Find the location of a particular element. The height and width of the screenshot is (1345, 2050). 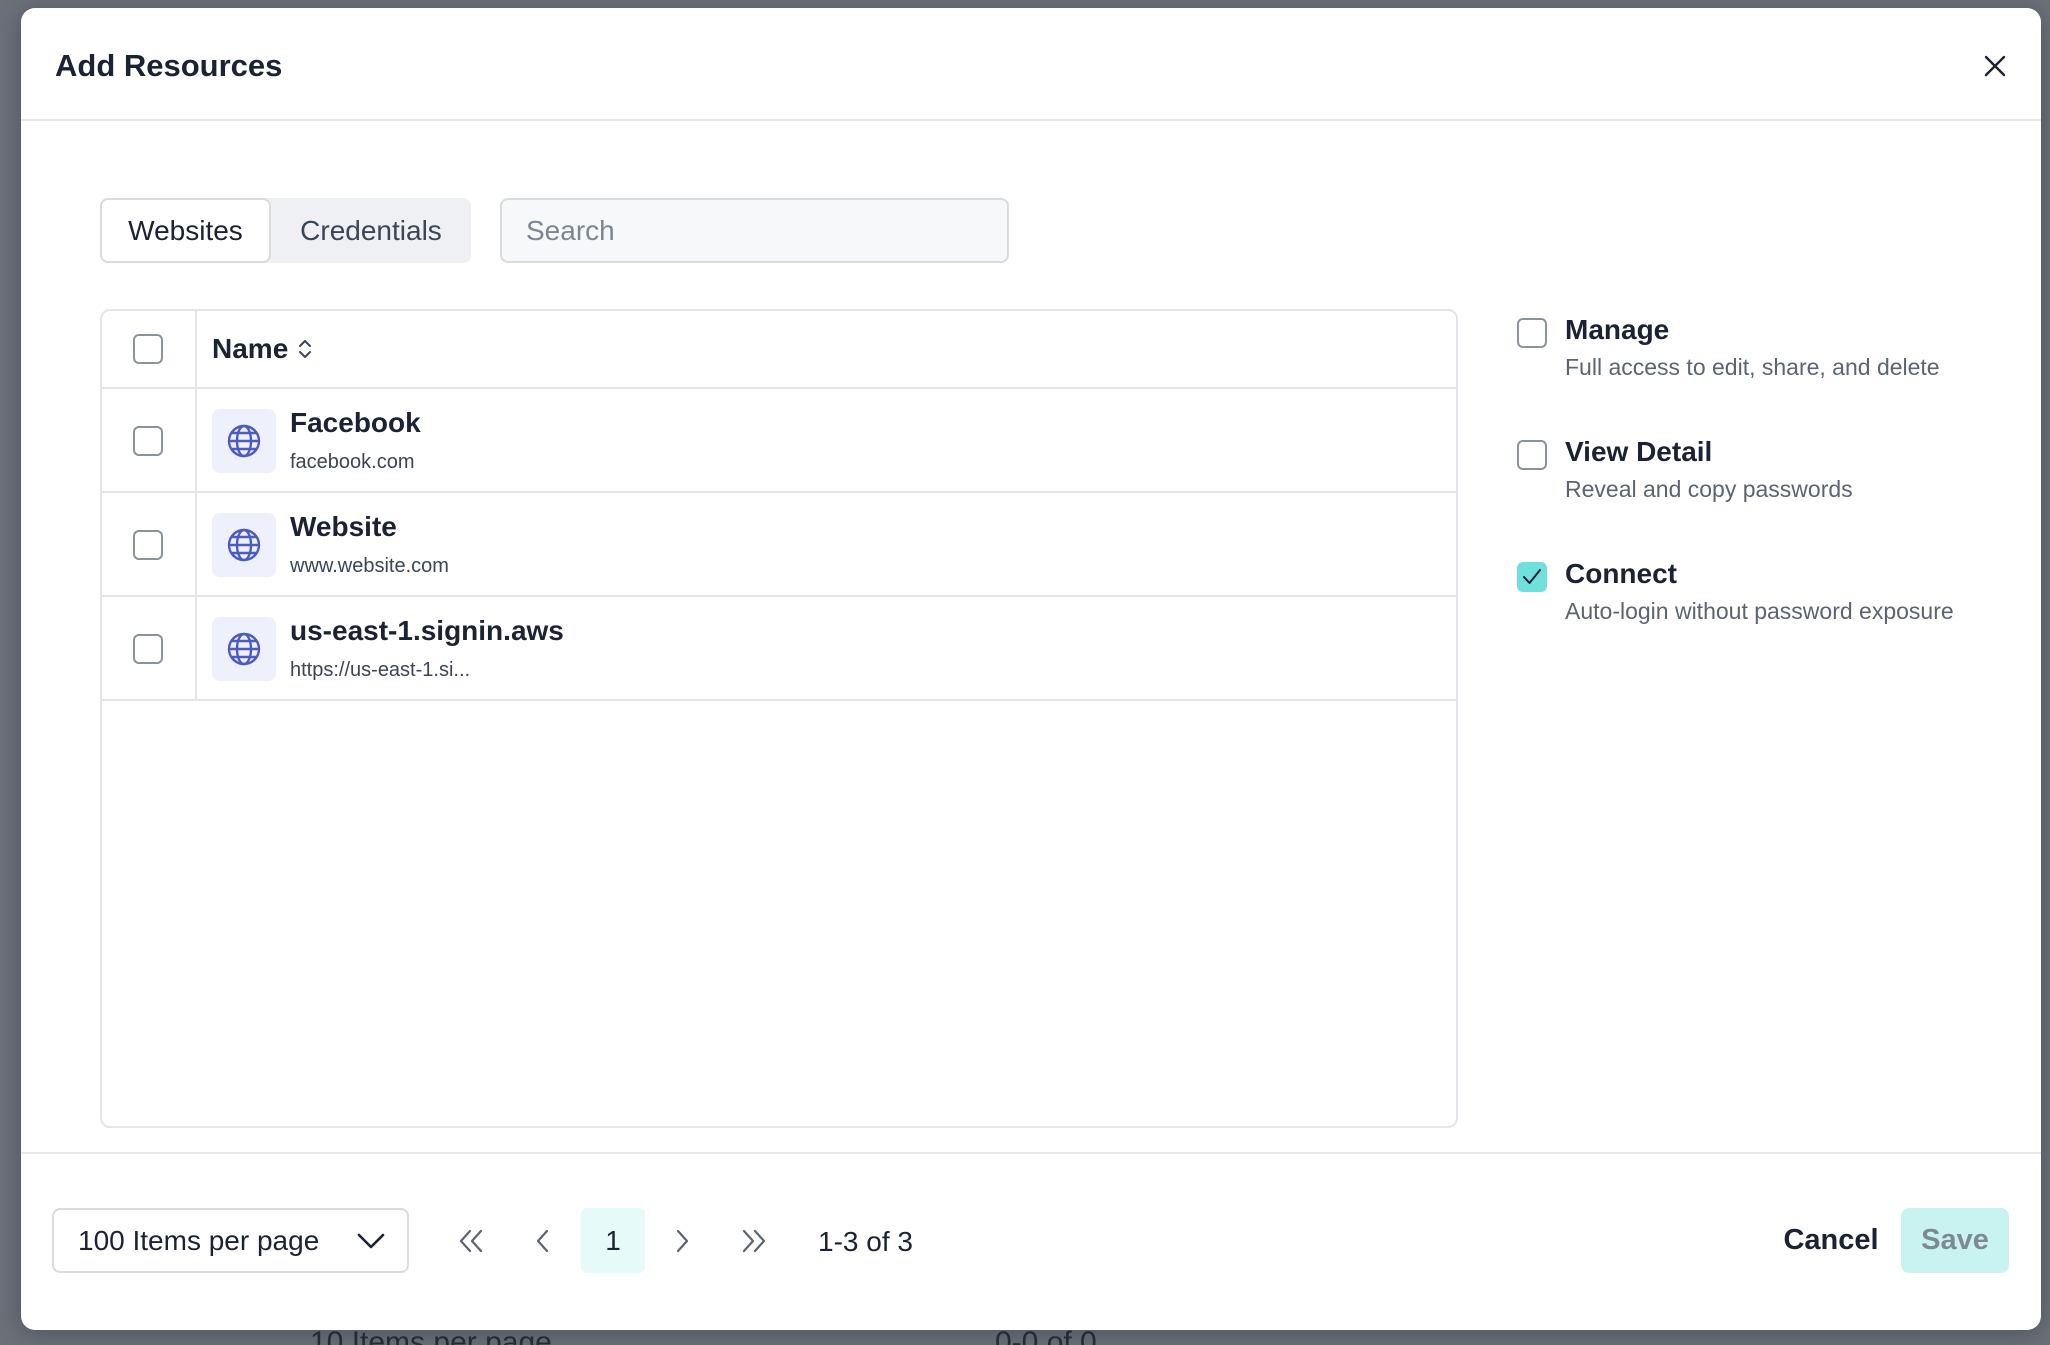

connect-checkbox is located at coordinates (1532, 577).